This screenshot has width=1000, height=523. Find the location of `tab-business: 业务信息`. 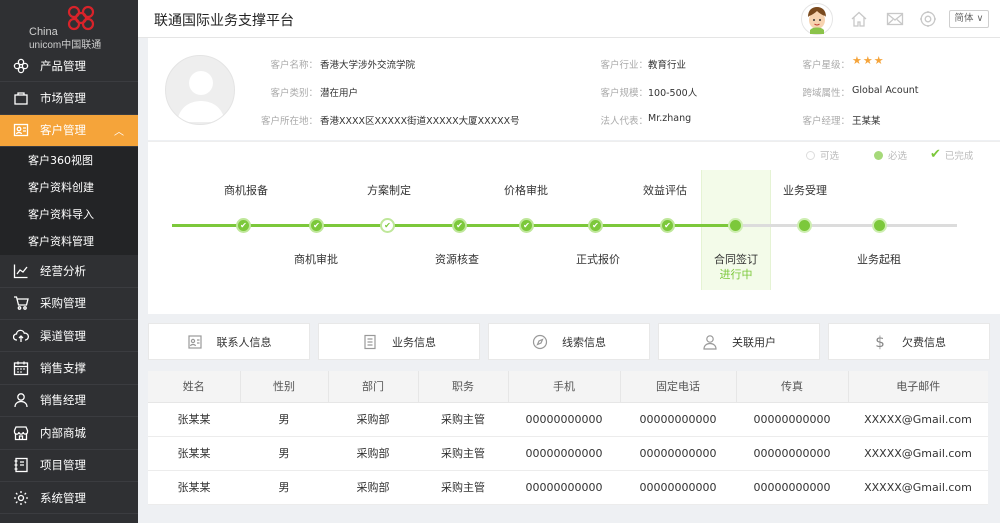

tab-business: 业务信息 is located at coordinates (399, 341).